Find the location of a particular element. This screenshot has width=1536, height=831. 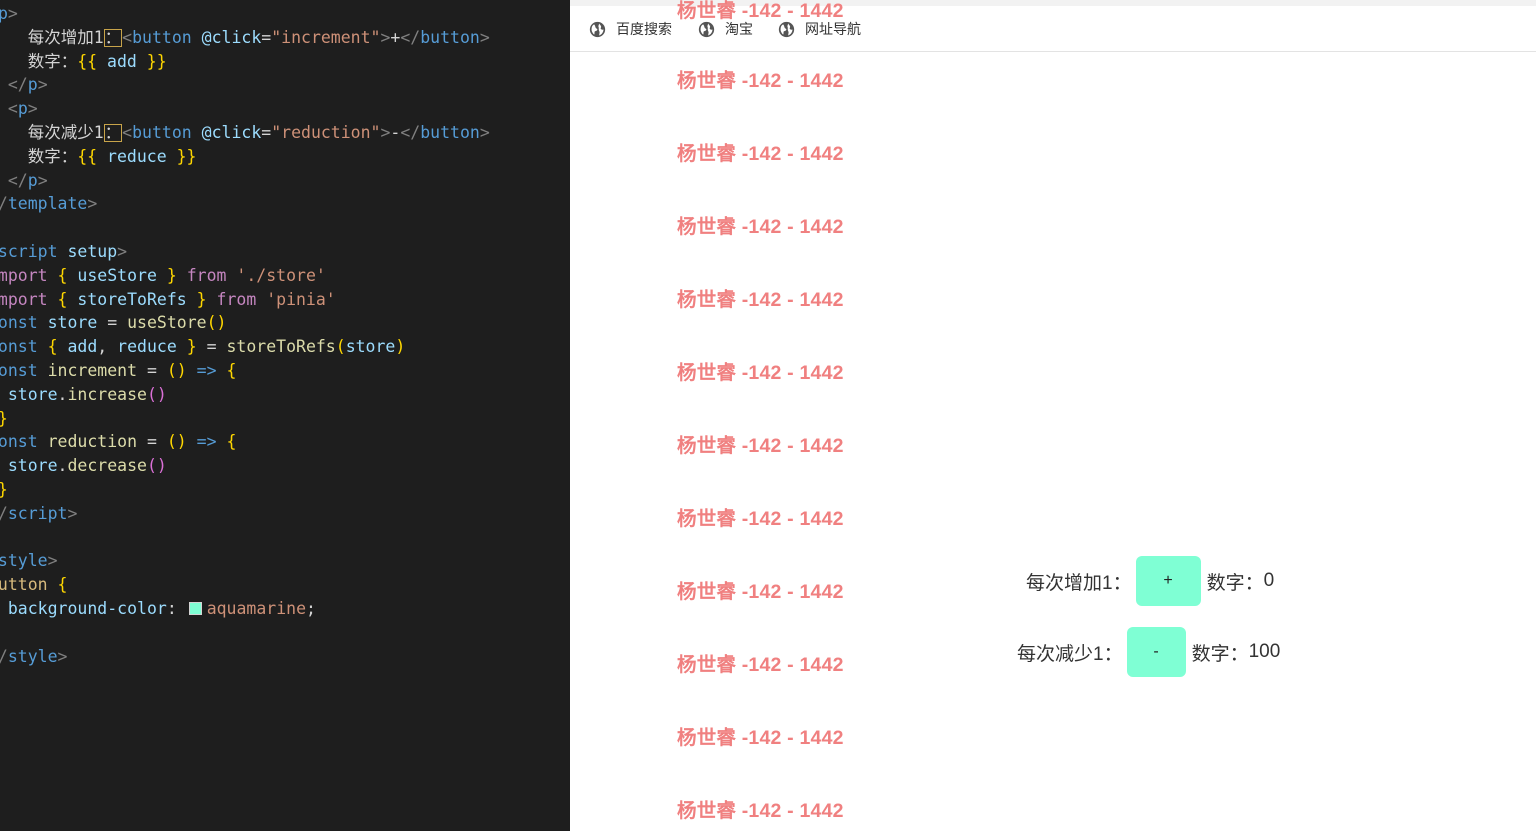

code-line: onst store = useStore() is located at coordinates (113, 323).